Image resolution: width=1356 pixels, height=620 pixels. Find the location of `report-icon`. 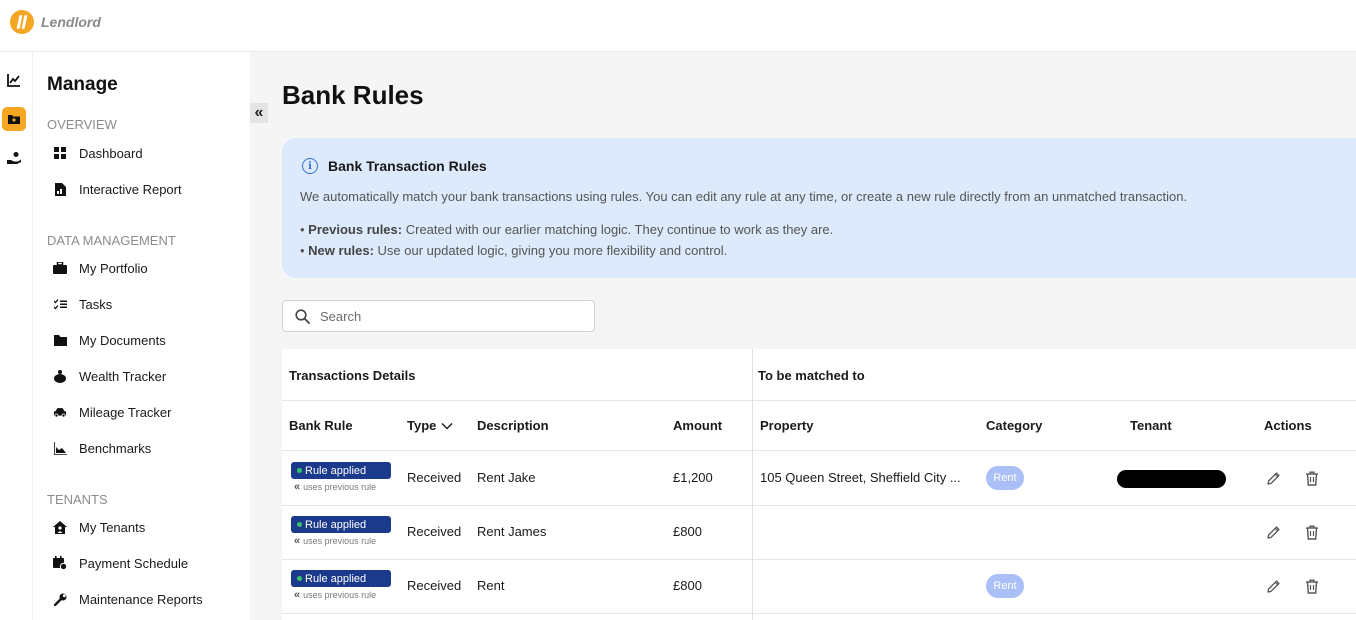

report-icon is located at coordinates (60, 189).